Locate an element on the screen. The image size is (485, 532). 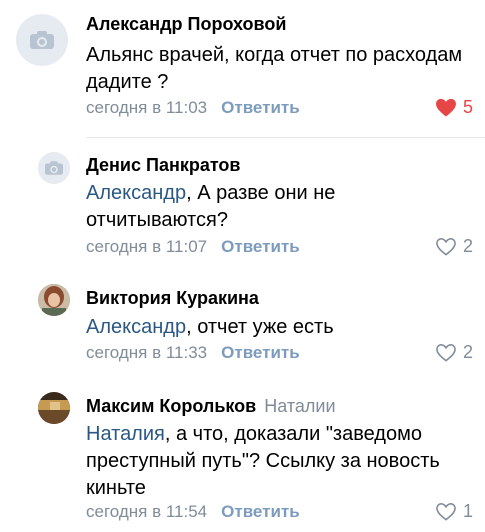
comment-meta: сегодня в 11:07 Ответить is located at coordinates (193, 247).